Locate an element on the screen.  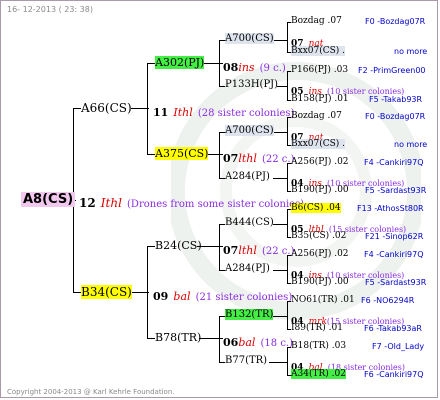
b78-queen: bal is located at coordinates (247, 342).